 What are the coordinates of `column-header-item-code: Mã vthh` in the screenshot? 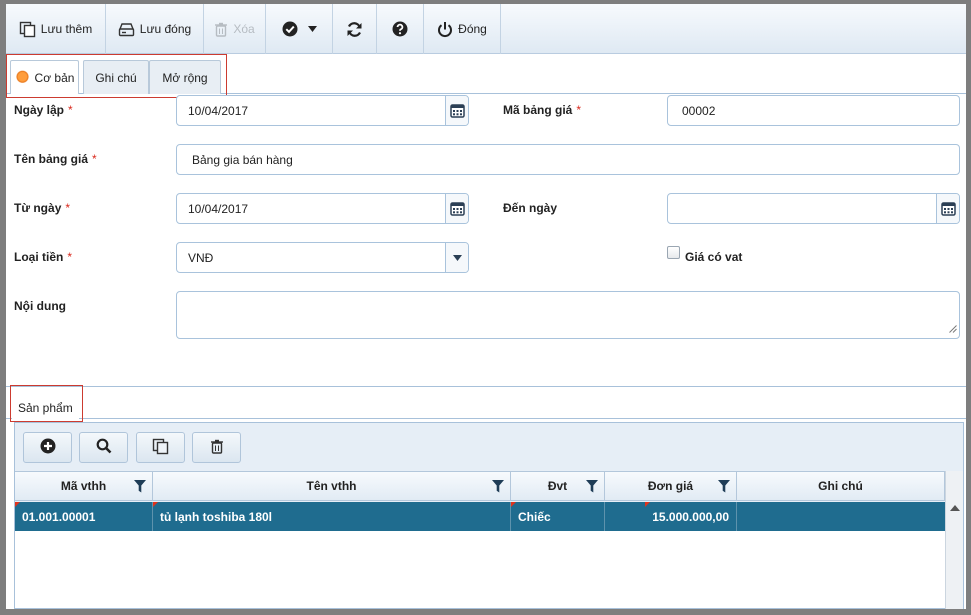 It's located at (84, 486).